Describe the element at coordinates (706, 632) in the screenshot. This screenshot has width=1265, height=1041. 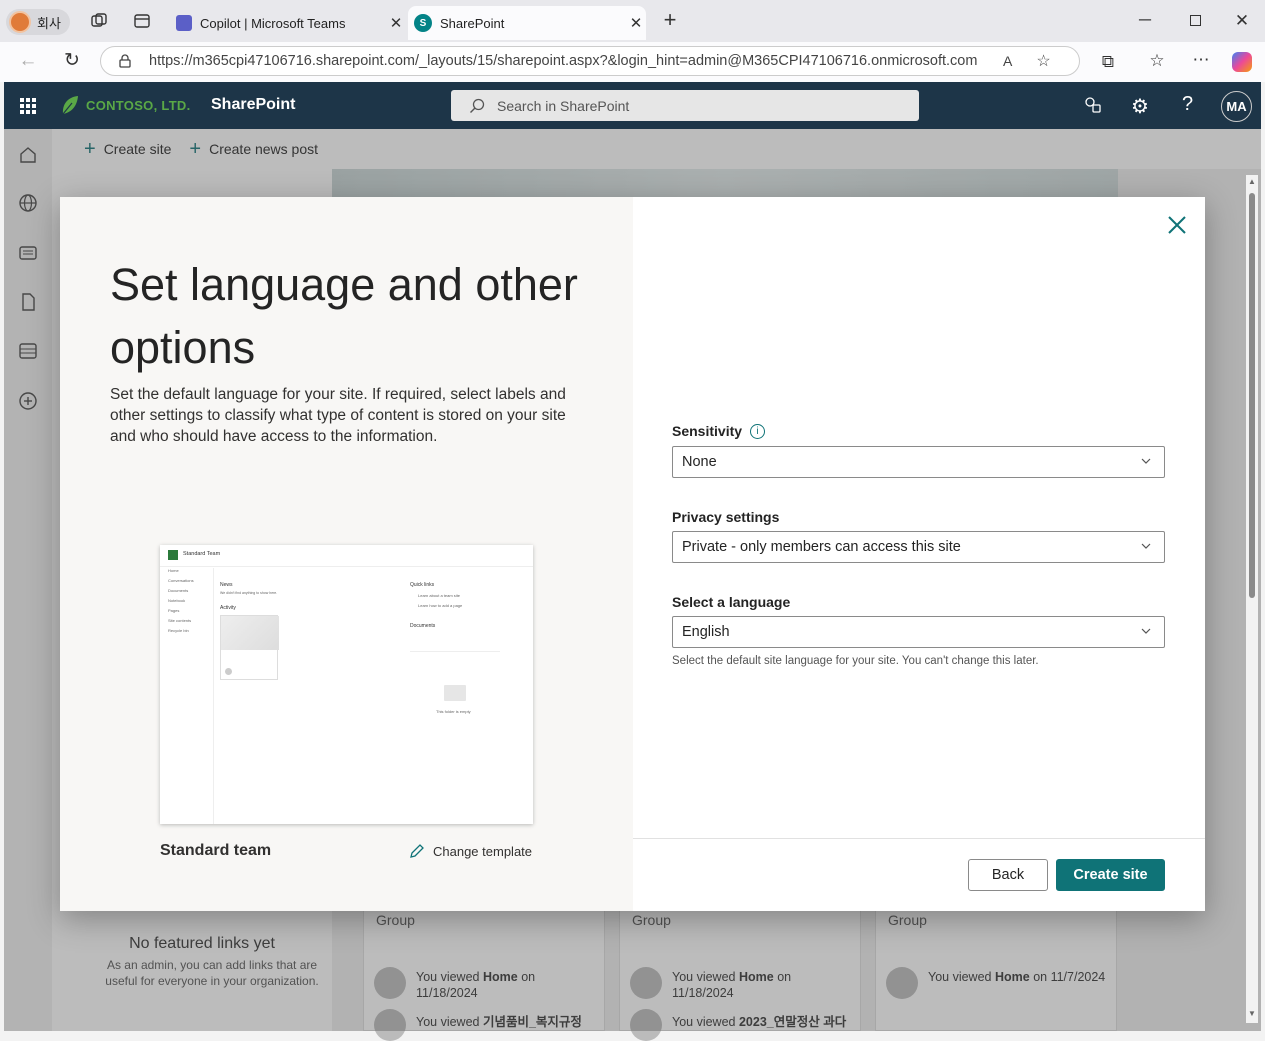
I see `language-value: English` at that location.